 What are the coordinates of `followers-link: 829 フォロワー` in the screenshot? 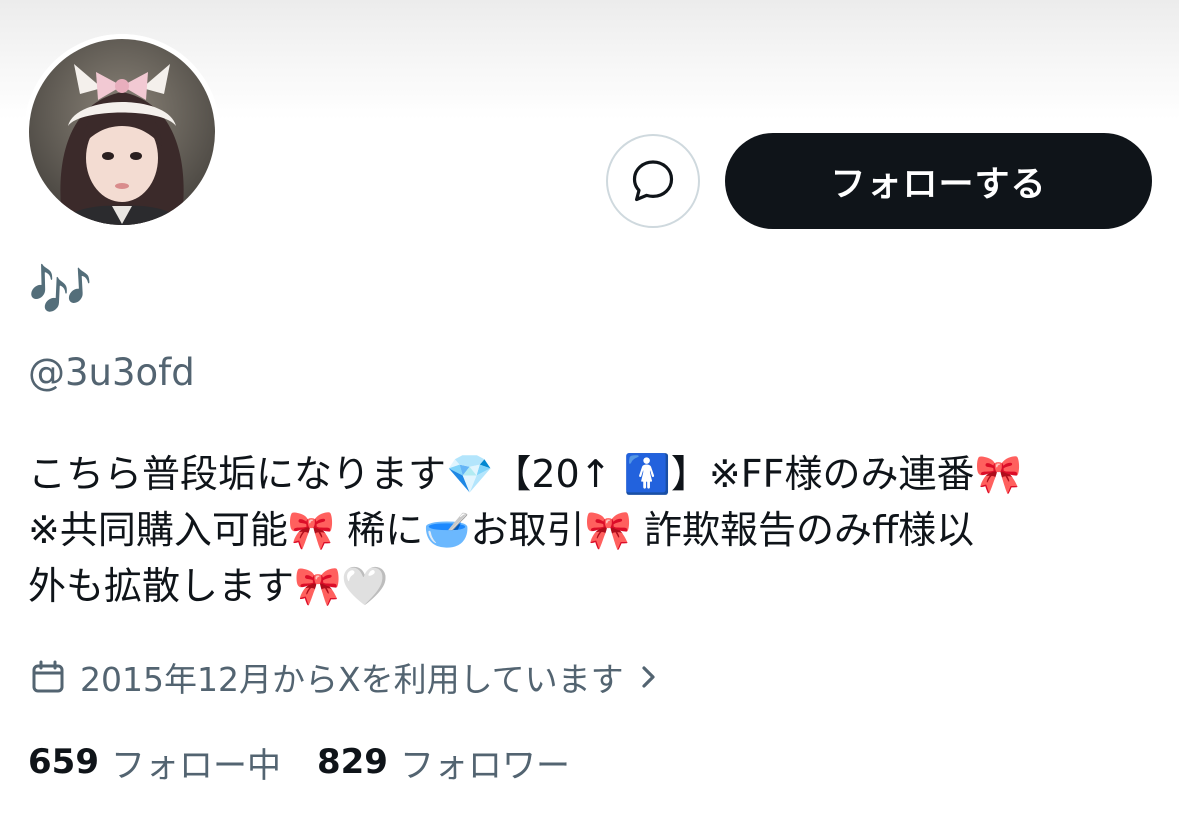 It's located at (443, 762).